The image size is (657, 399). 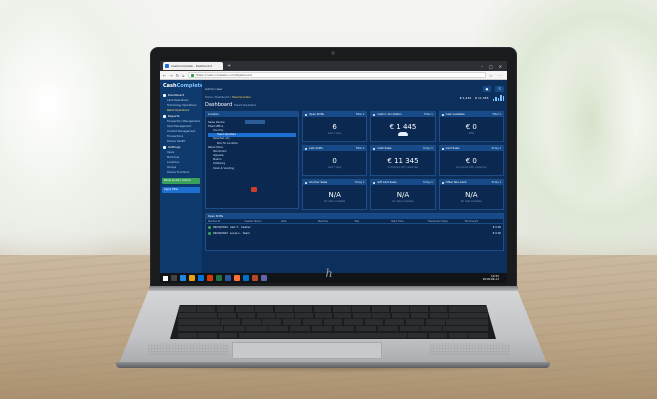 What do you see at coordinates (499, 89) in the screenshot?
I see `user-menu-icon: ☰` at bounding box center [499, 89].